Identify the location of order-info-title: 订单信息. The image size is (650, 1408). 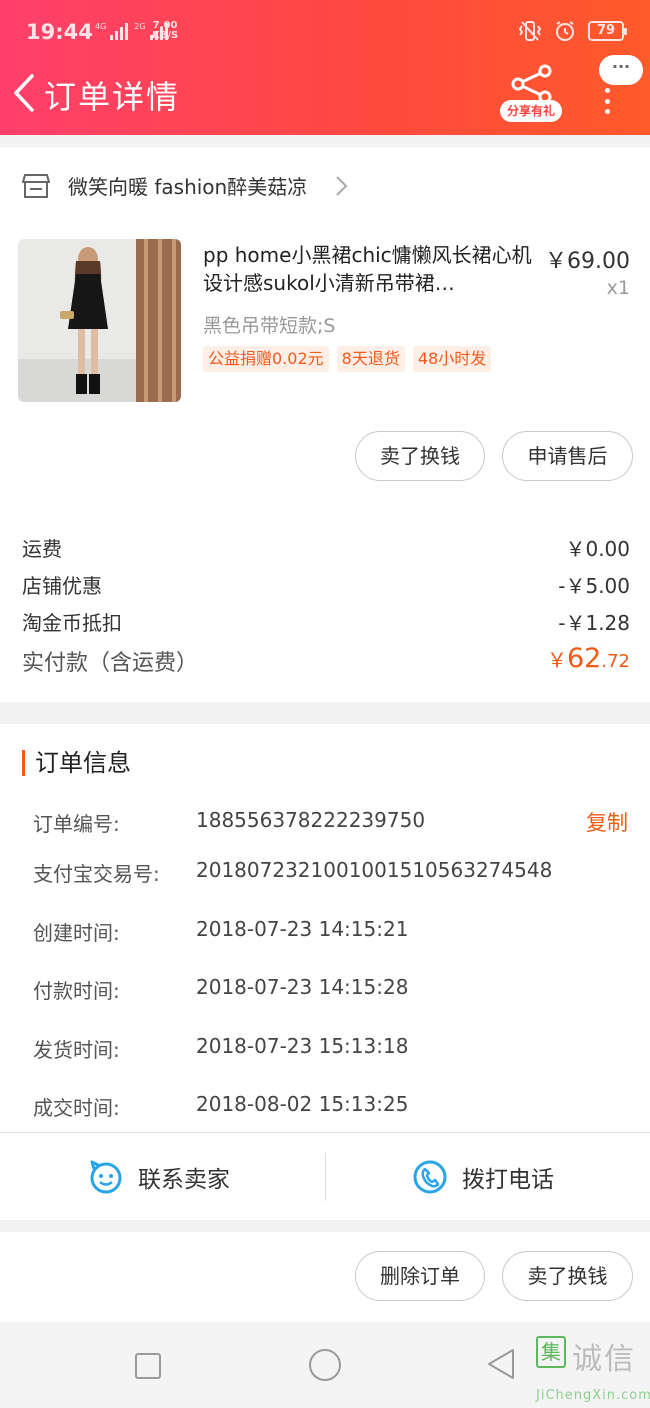
(76, 763).